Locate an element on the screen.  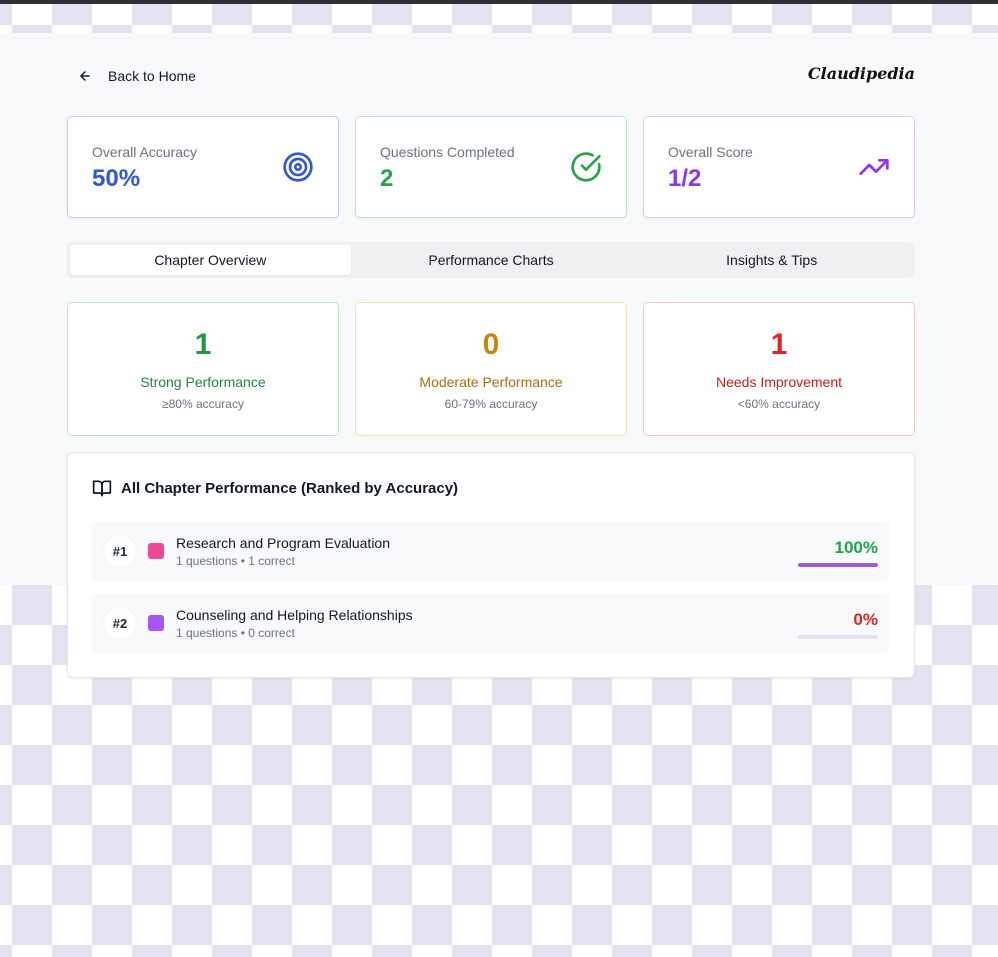
chapter-name: Research and Program Evaluation is located at coordinates (283, 543).